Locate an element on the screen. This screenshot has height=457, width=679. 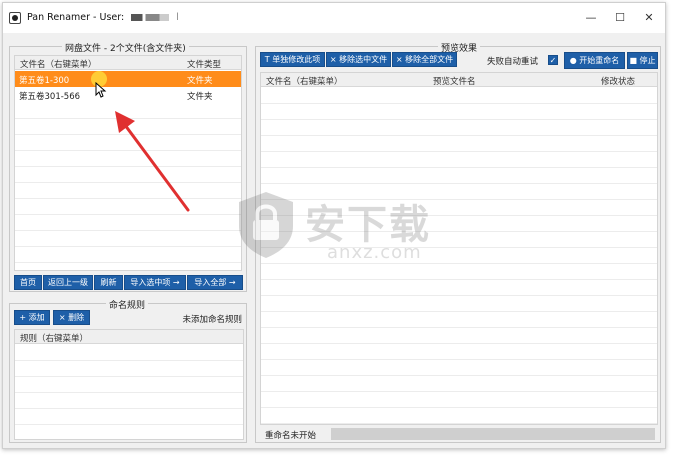
column-header-status: 修改状态 is located at coordinates (618, 81).